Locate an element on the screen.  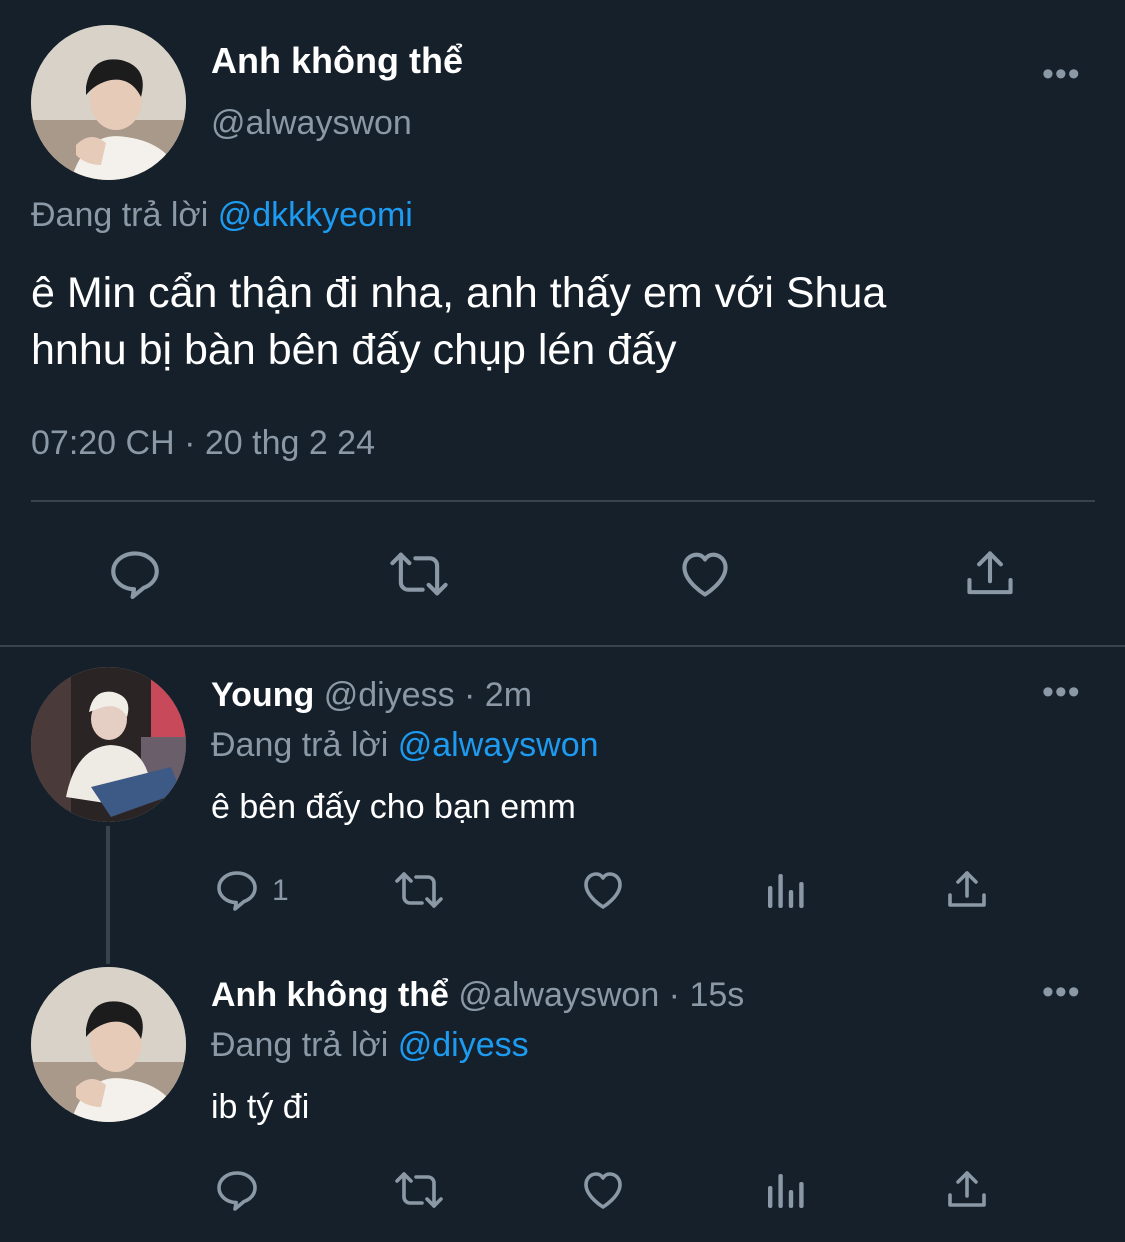
reply2-avatar is located at coordinates (108, 1044).